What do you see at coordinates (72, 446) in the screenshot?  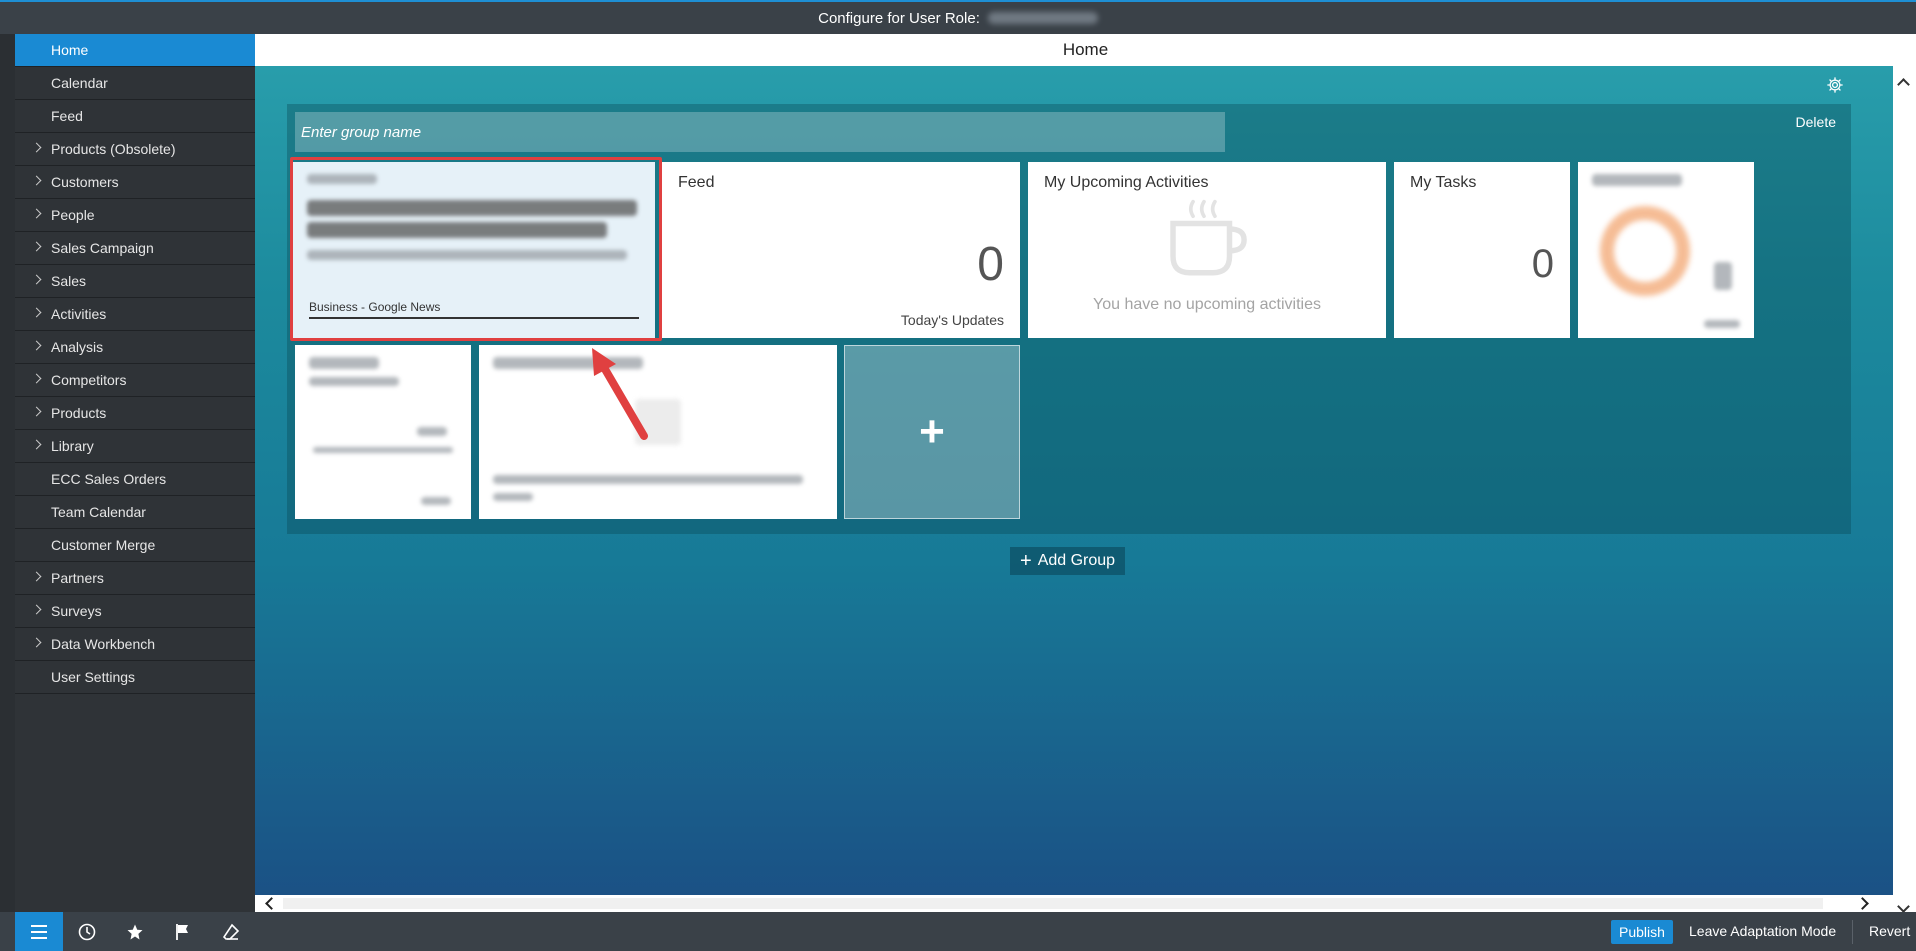 I see `sidebar-item-label: Library` at bounding box center [72, 446].